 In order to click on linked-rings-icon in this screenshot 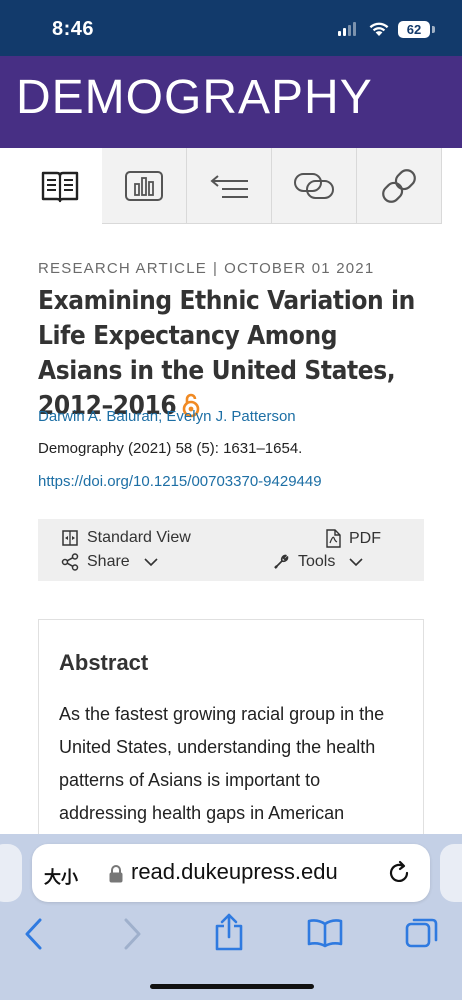, I will do `click(314, 185)`.